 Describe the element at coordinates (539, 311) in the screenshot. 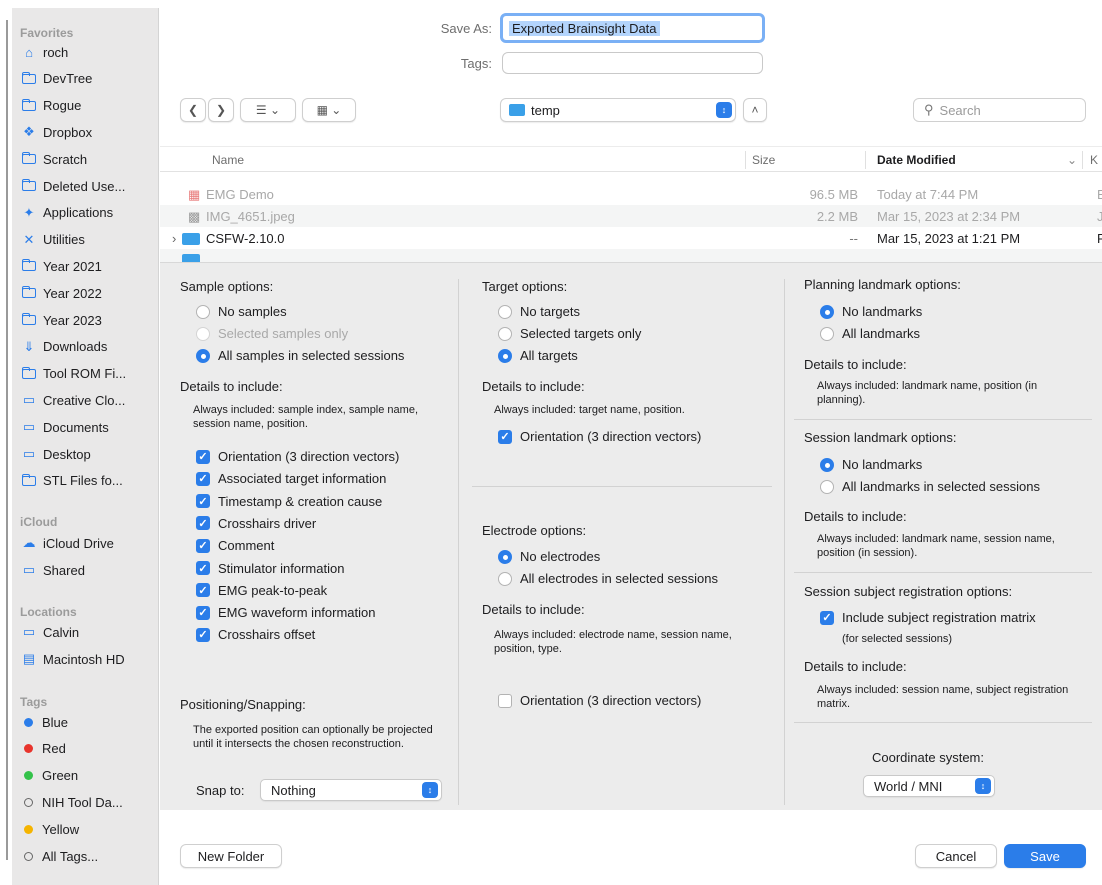

I see `radio-no-targets: No targets` at that location.